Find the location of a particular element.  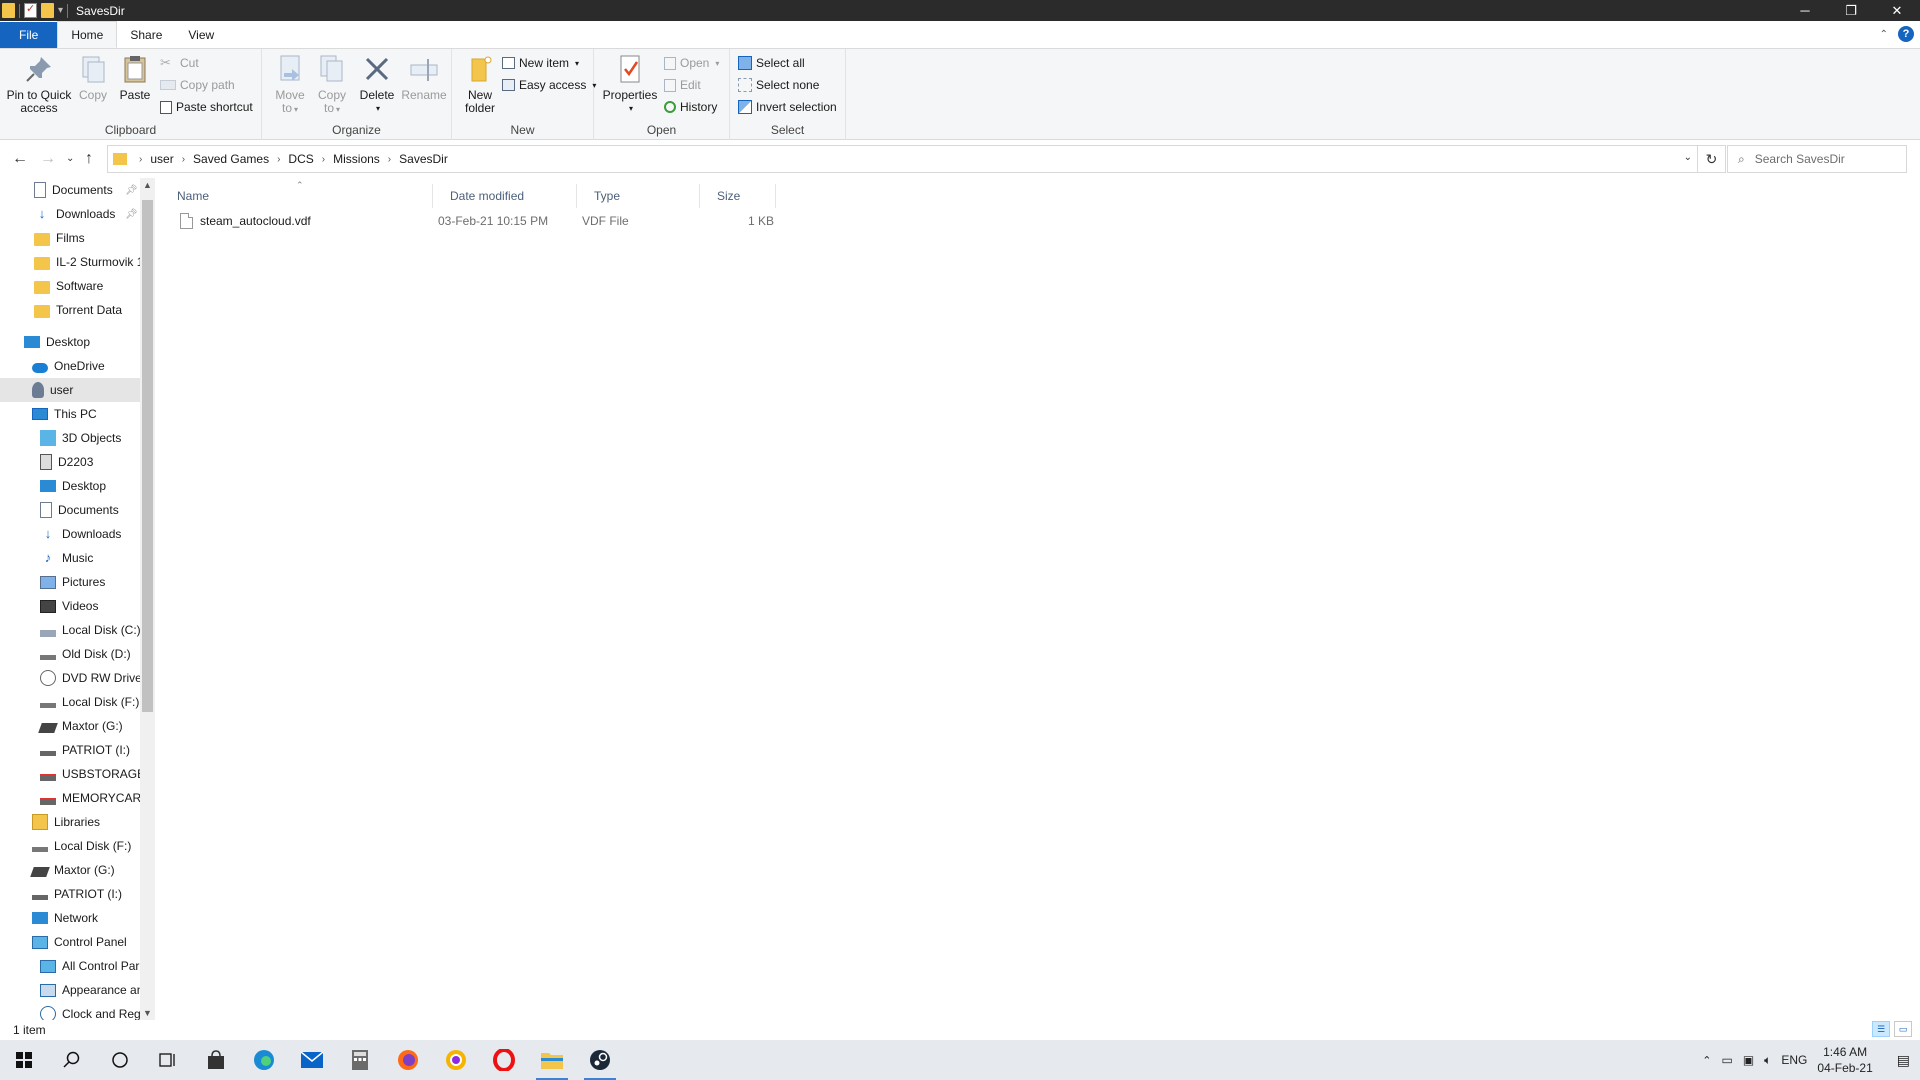

address-history-chevron-icon: ⌄ is located at coordinates (1688, 157).